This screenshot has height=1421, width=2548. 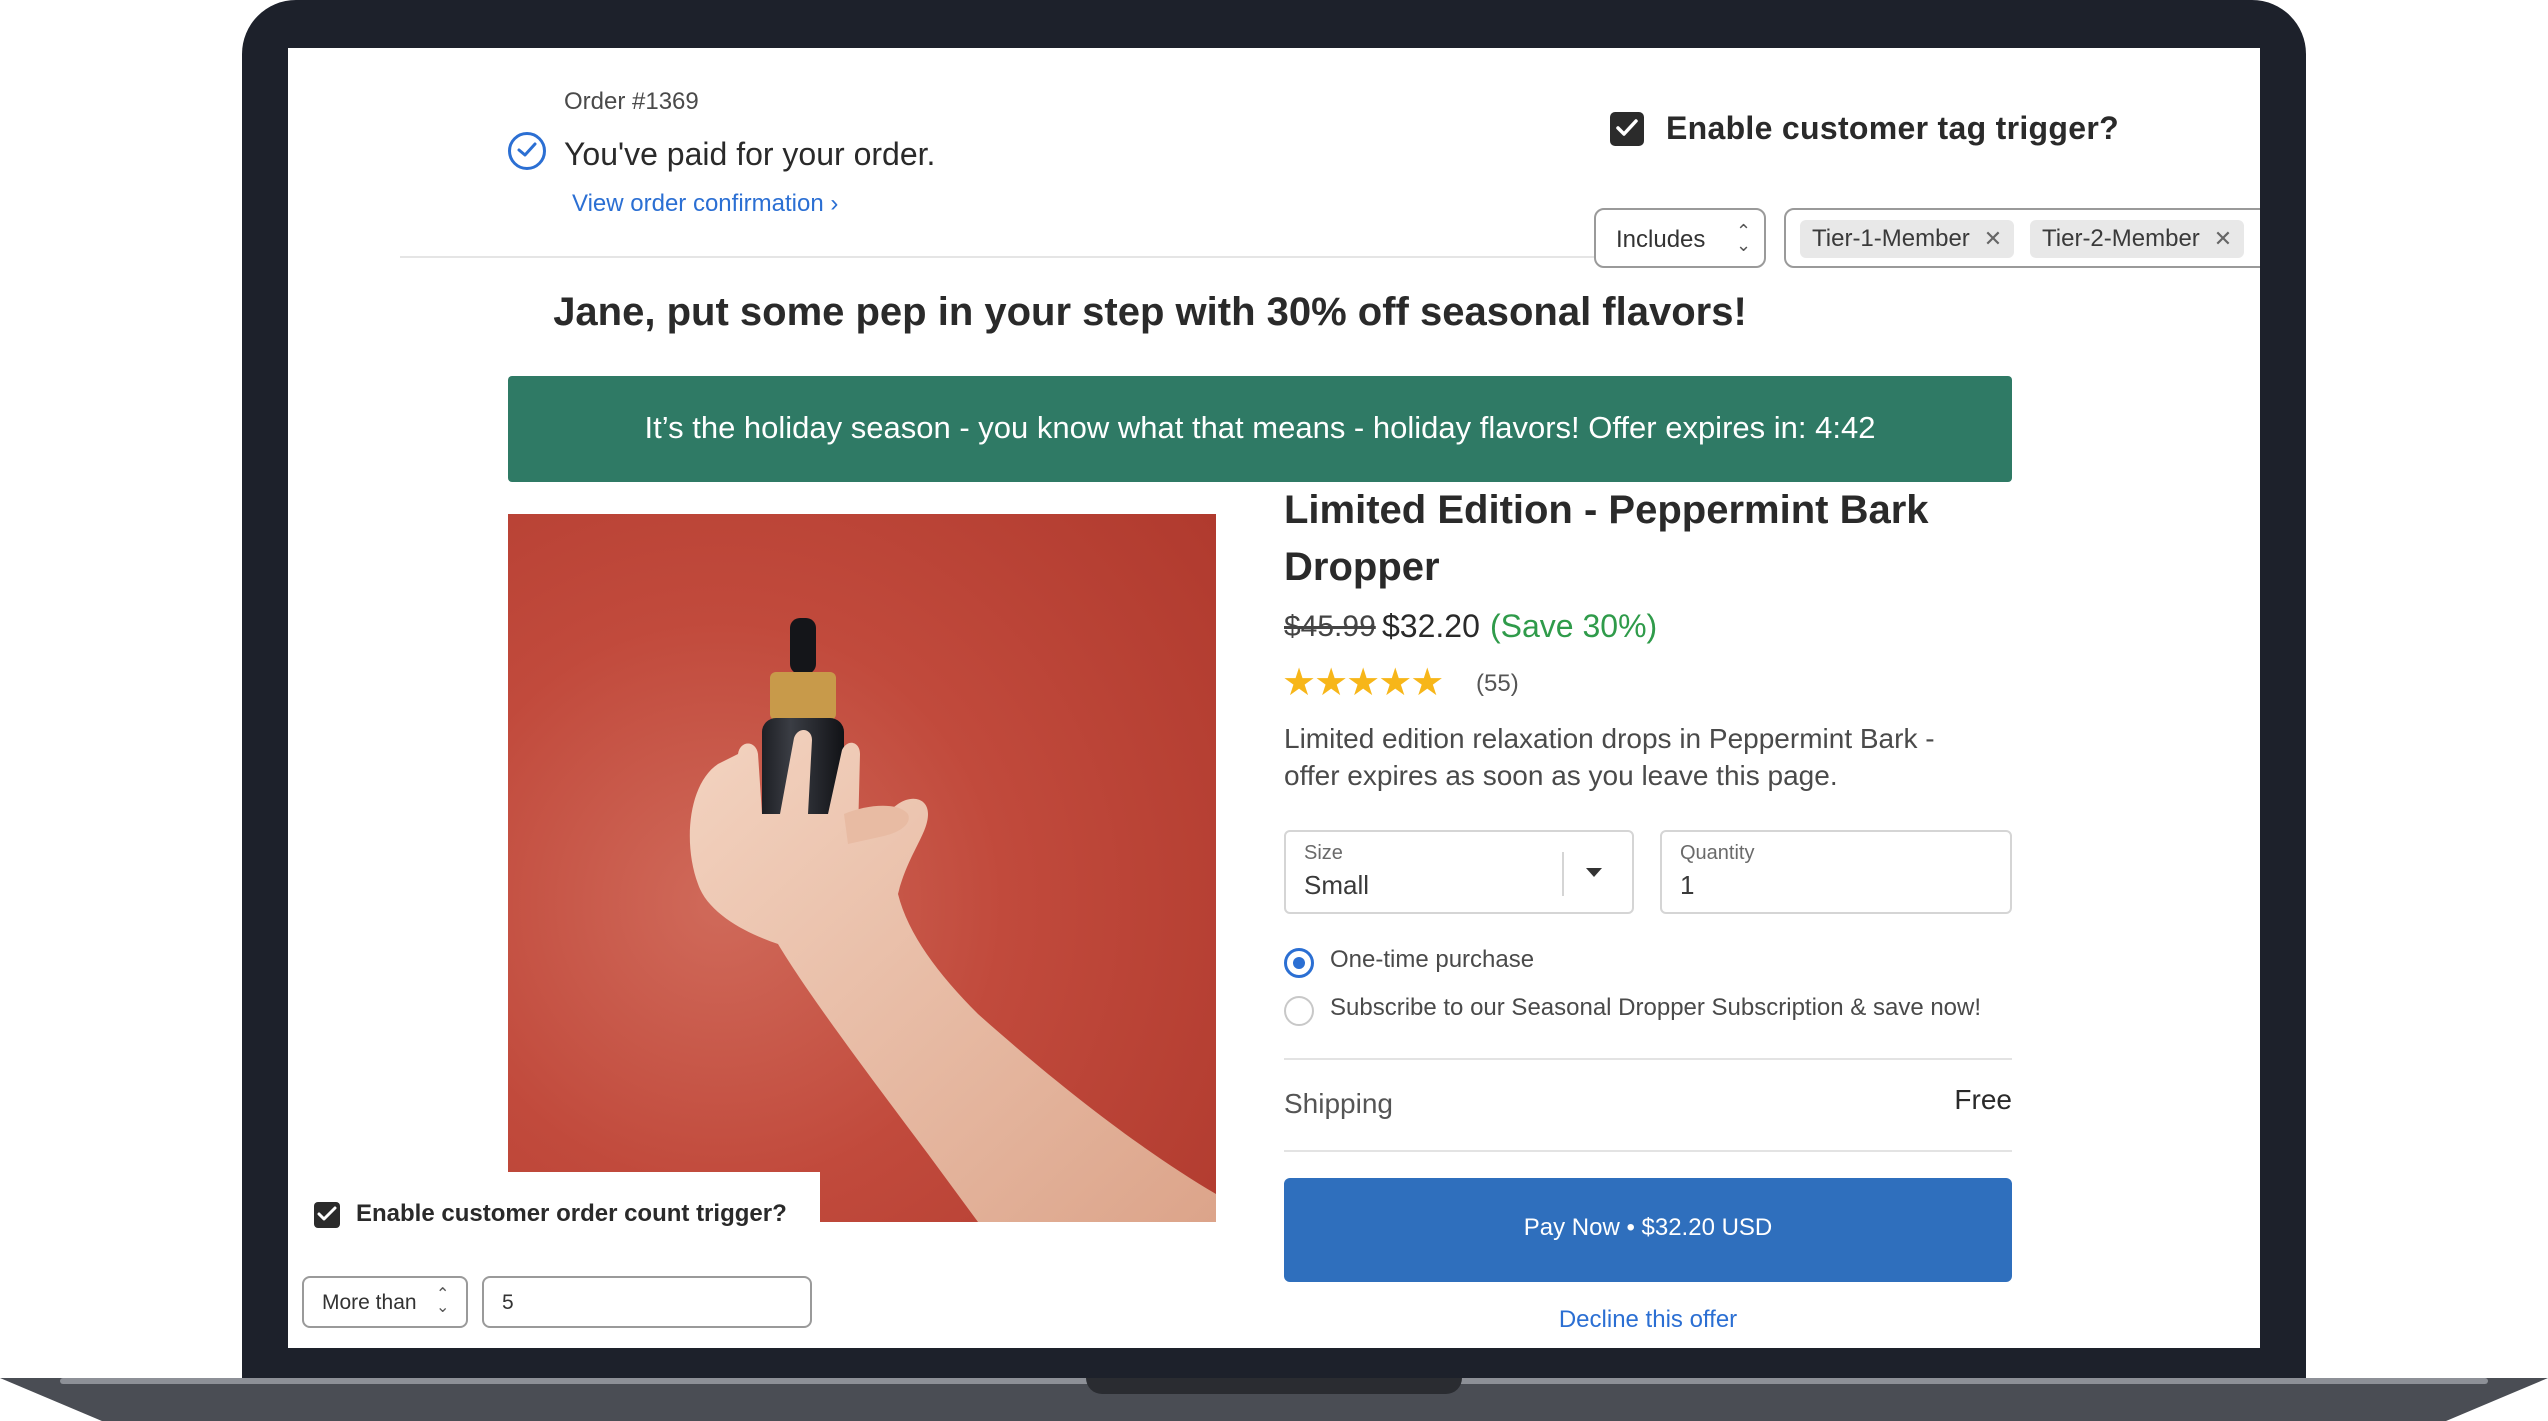 I want to click on one-time-purchase-label: One-time purchase, so click(x=1432, y=960).